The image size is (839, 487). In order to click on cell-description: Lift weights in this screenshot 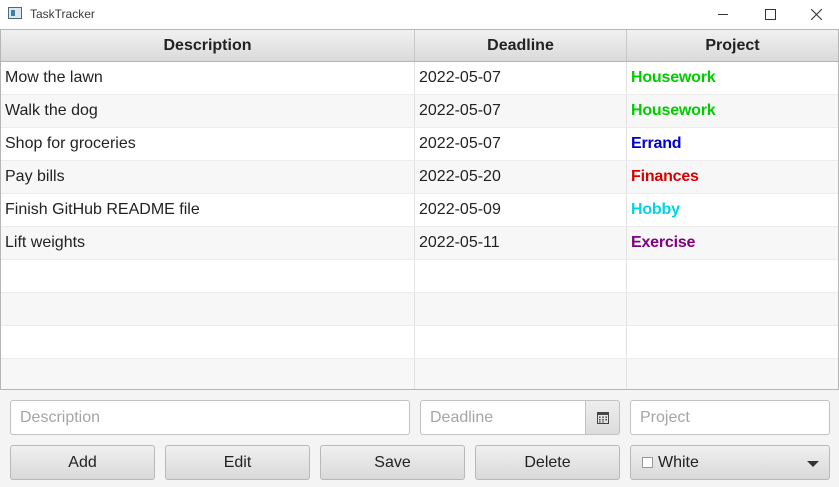, I will do `click(208, 243)`.